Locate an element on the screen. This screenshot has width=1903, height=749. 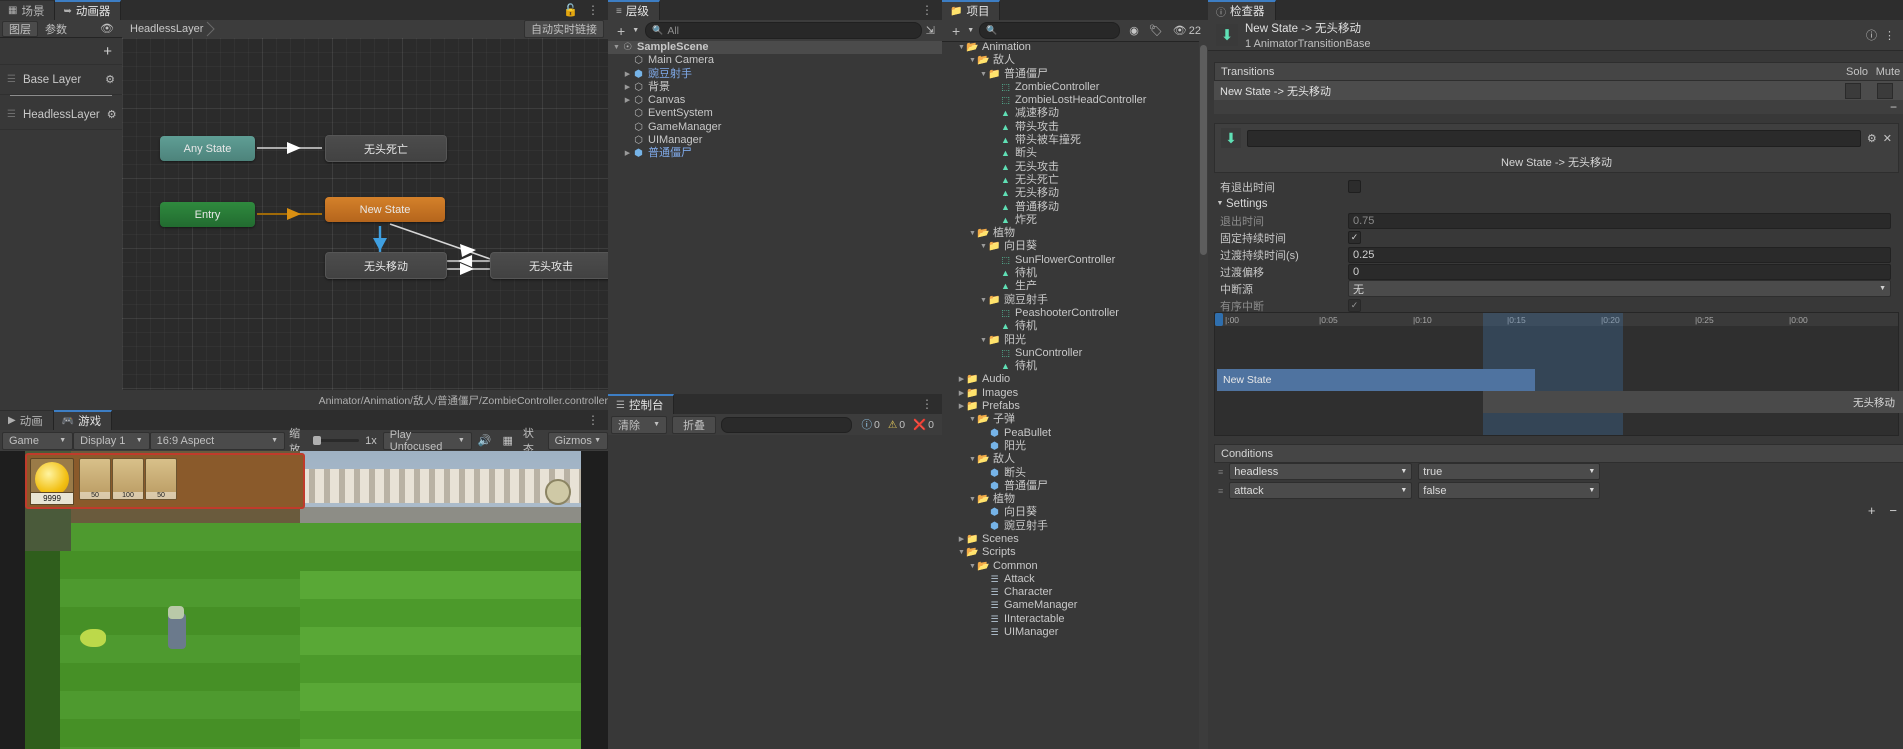
tree-item: ▼ 📂 Animation is located at coordinates (1070, 47).